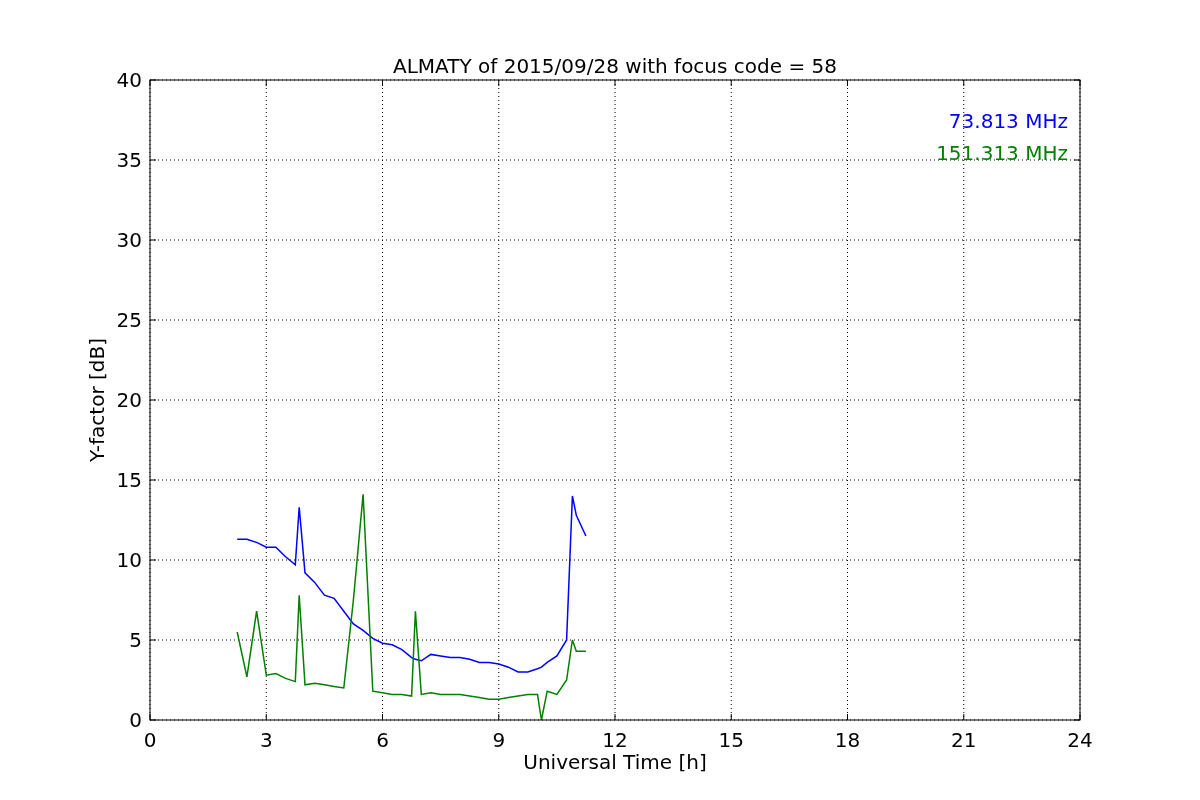 This screenshot has width=1200, height=800. Describe the element at coordinates (1080, 740) in the screenshot. I see `tick-label: 24` at that location.